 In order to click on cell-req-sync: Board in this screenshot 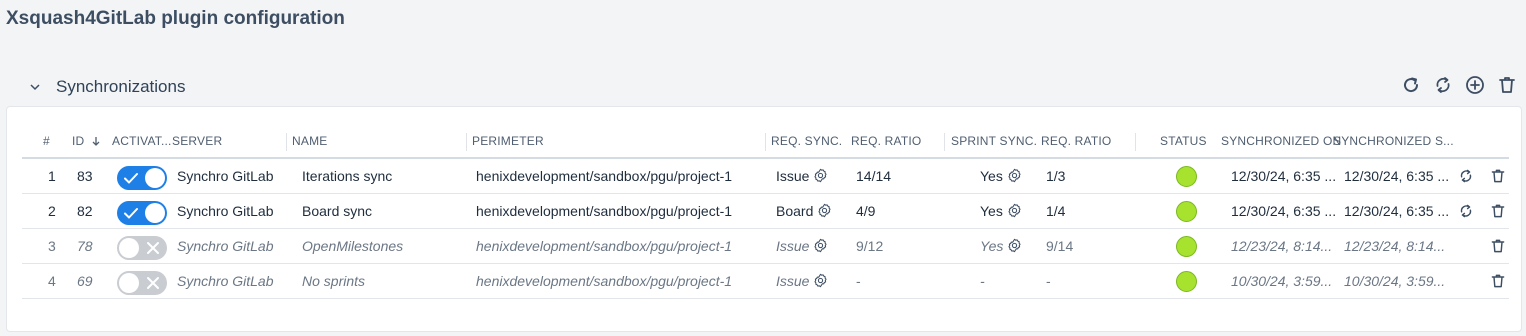, I will do `click(804, 211)`.